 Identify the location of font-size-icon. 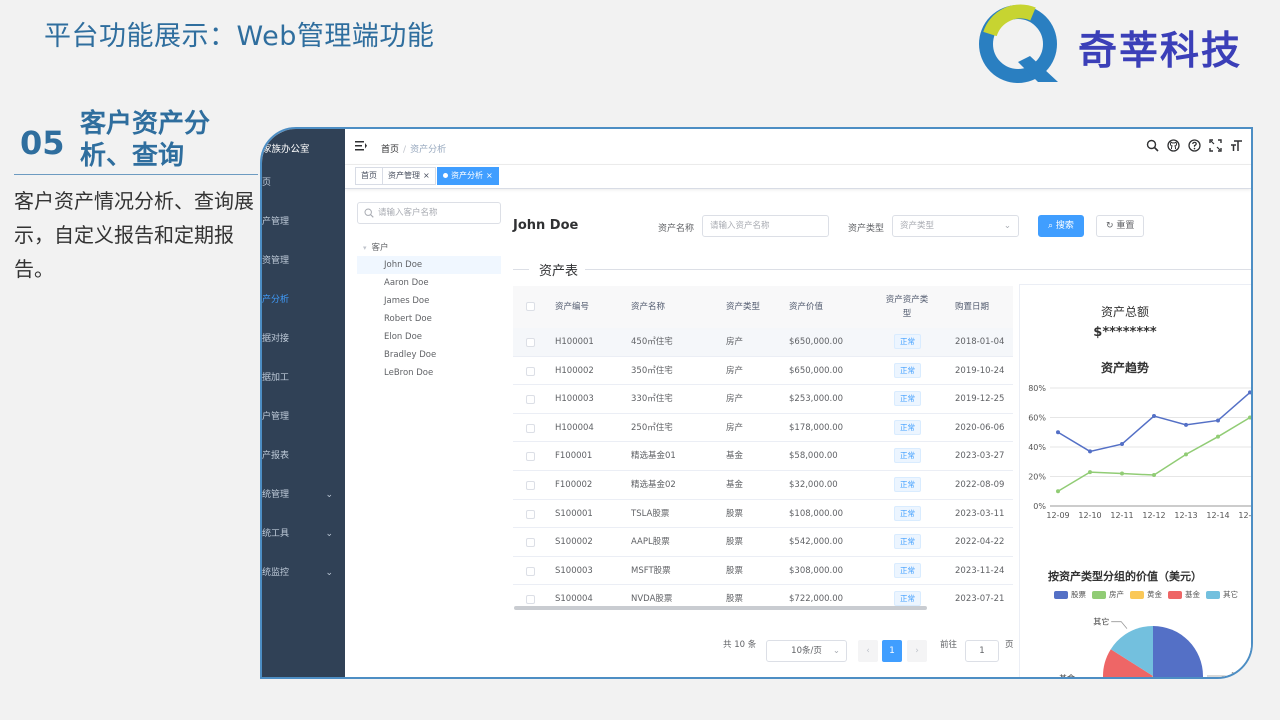
(1236, 145).